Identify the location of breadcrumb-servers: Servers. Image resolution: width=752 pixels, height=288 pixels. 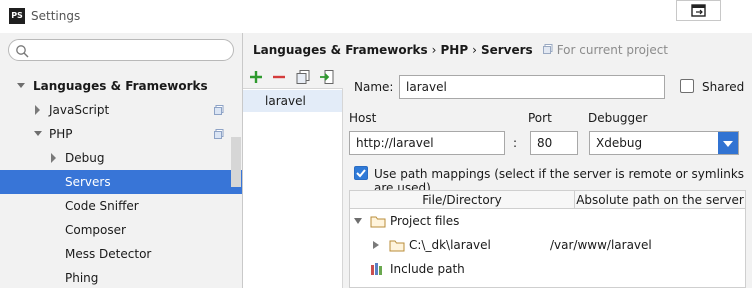
(506, 50).